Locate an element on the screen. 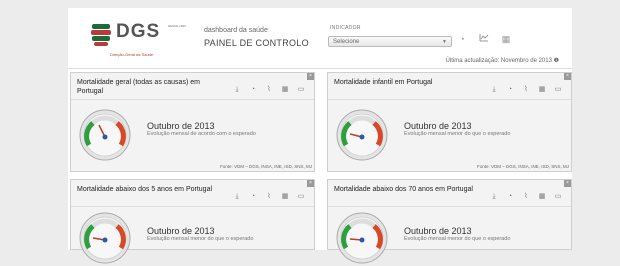 Image resolution: width=620 pixels, height=266 pixels. chevron-down-icon: ▼ is located at coordinates (444, 42).